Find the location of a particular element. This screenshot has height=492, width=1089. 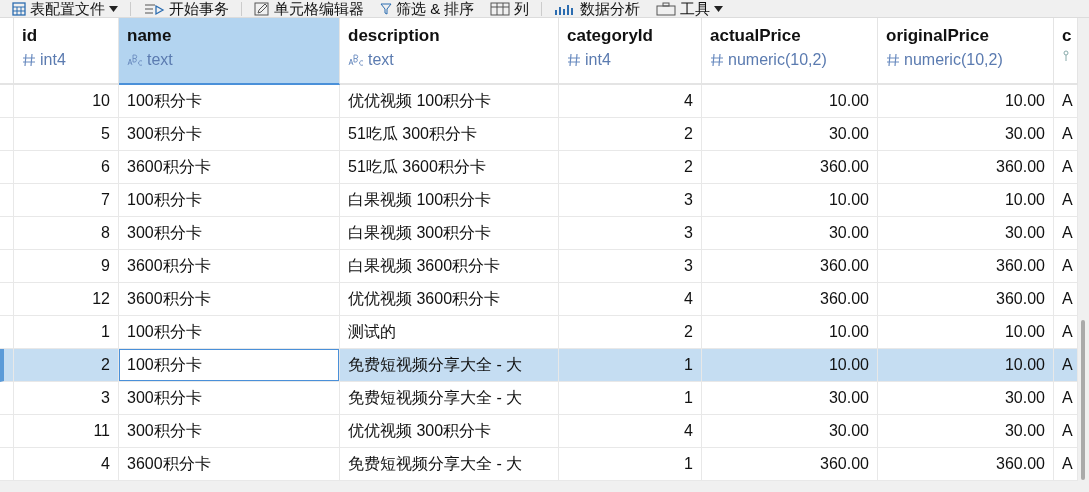

table-cell: 100积分卡 is located at coordinates (229, 200).